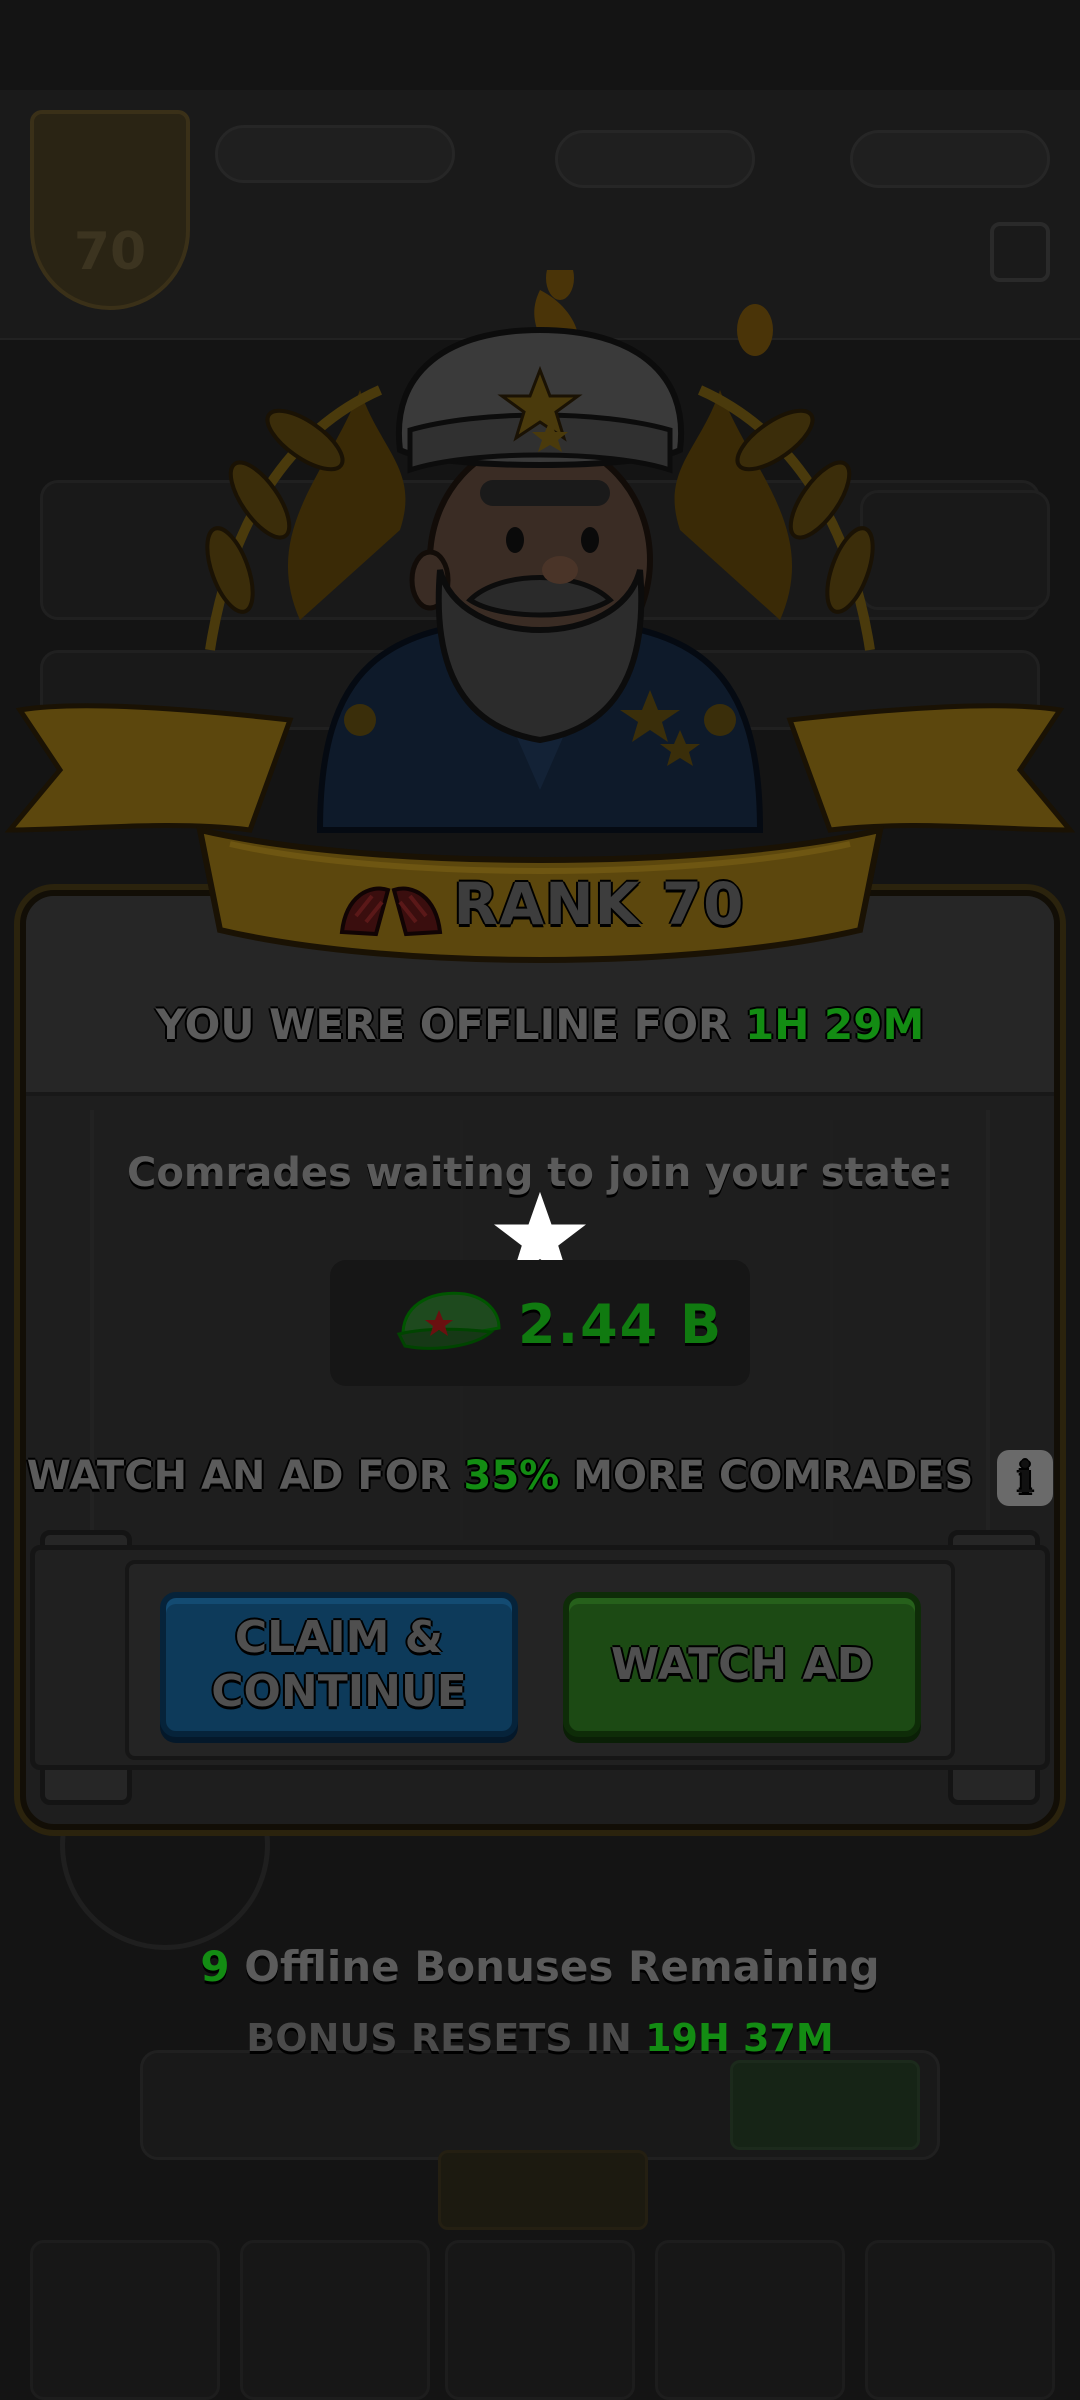 The width and height of the screenshot is (1080, 2400). I want to click on army-cap-icon, so click(448, 1320).